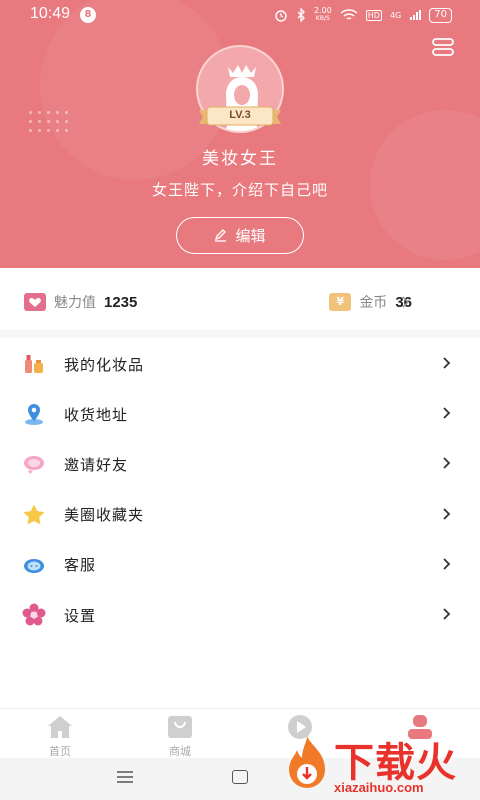  I want to click on menu-item-label: 设置, so click(80, 615).